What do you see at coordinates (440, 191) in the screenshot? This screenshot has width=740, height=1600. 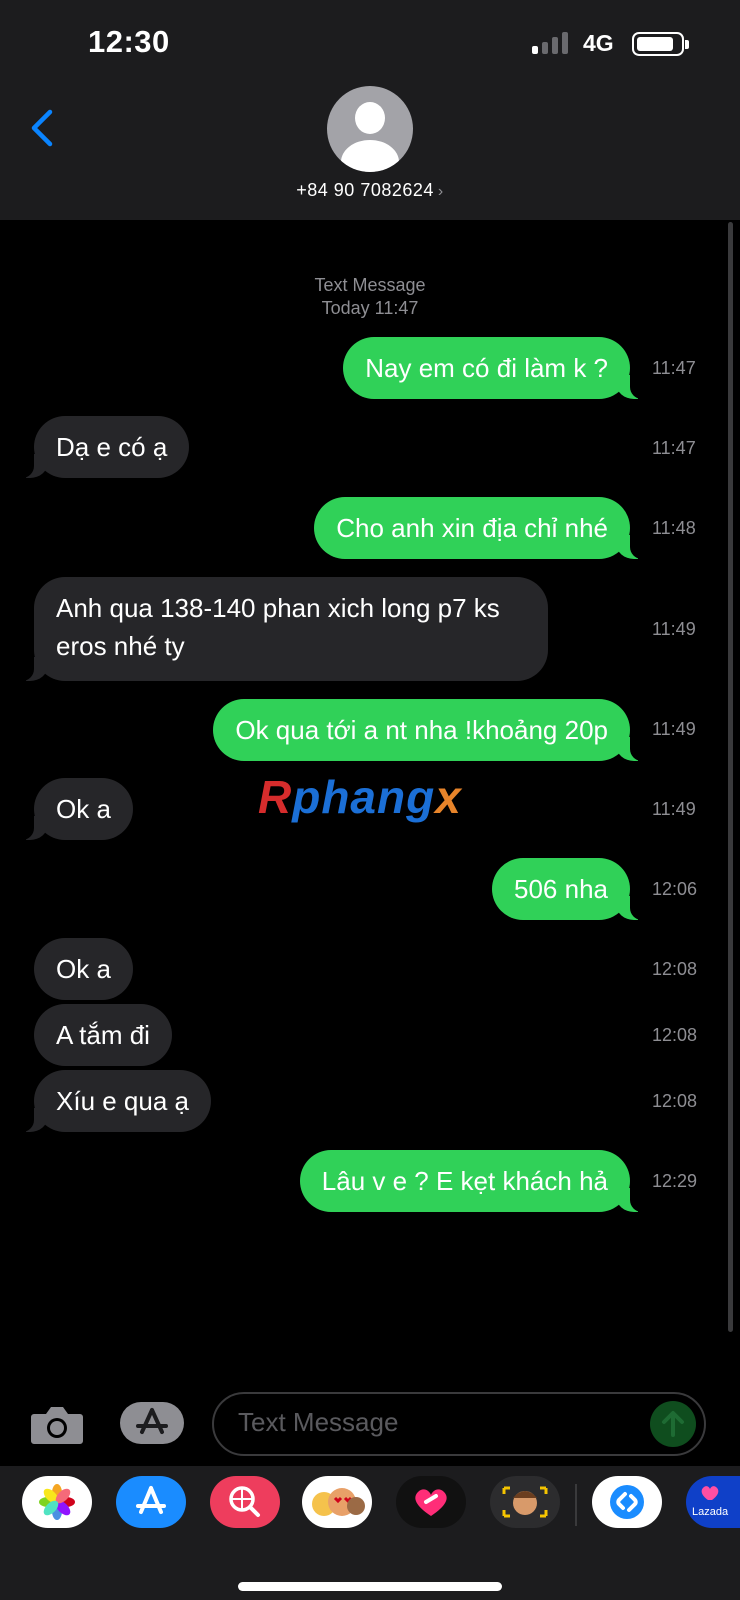 I see `chevron-right-icon: ›` at bounding box center [440, 191].